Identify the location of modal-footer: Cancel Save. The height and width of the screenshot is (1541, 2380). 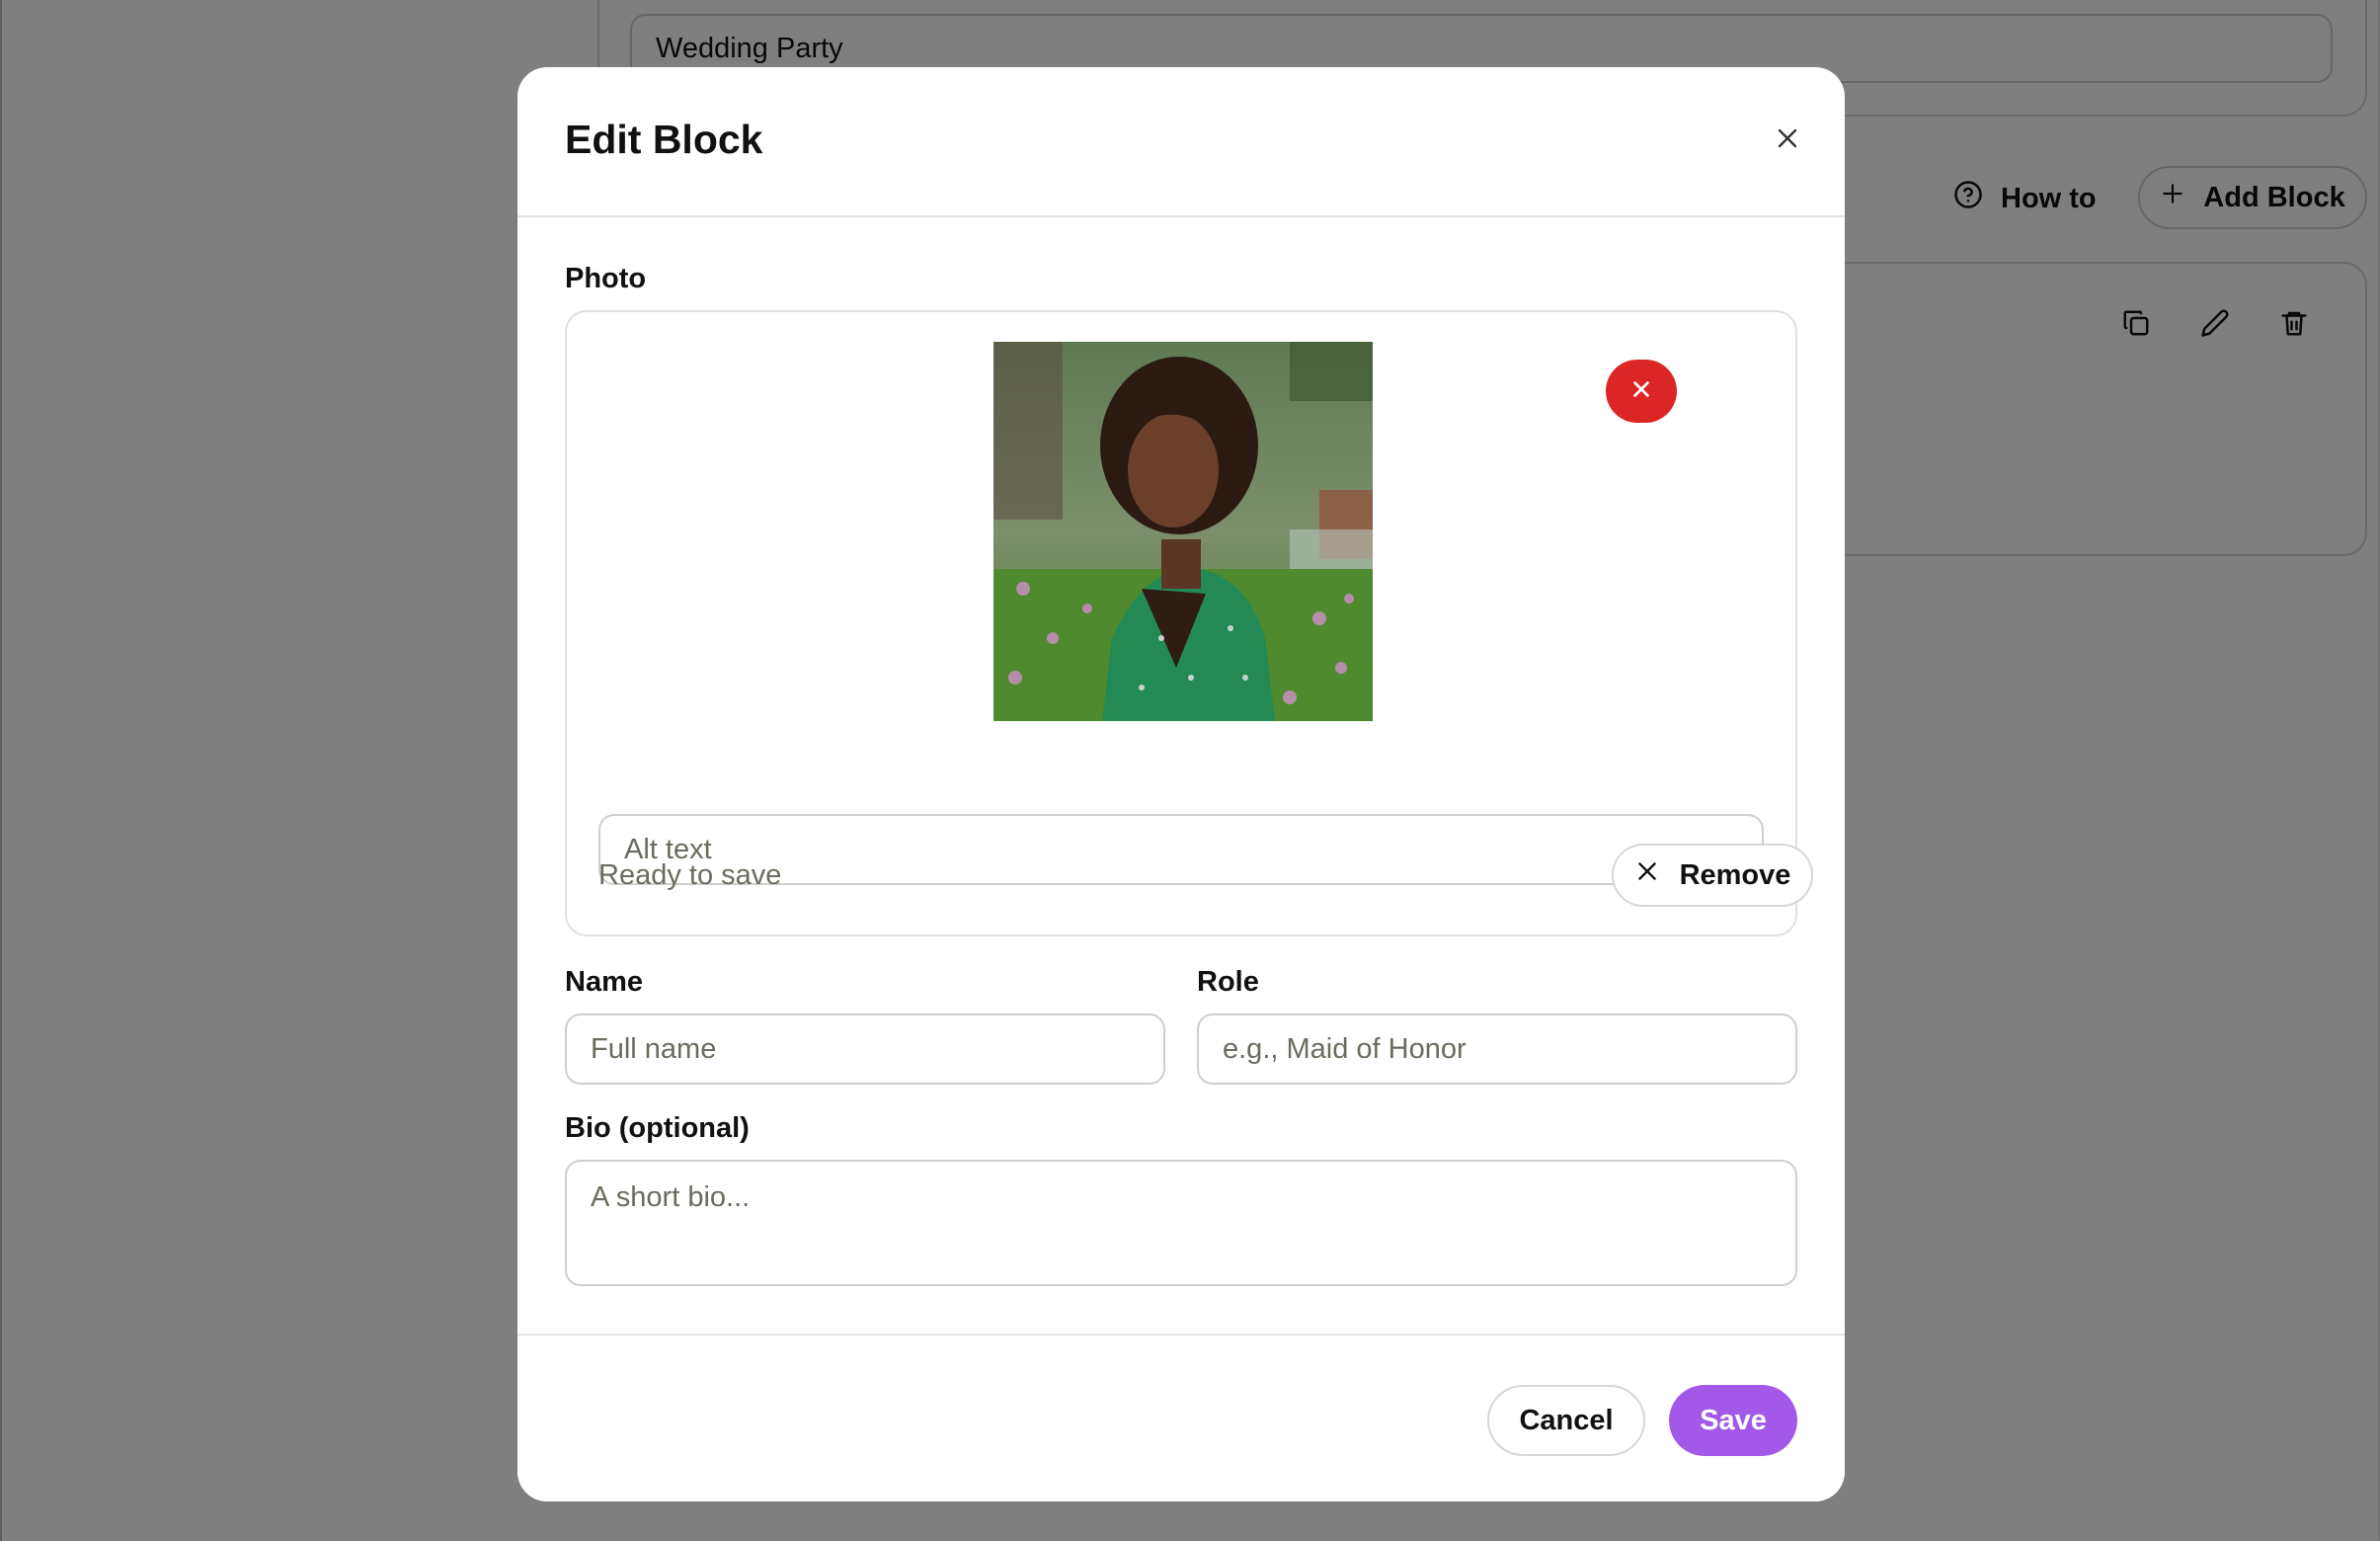
(1181, 1417).